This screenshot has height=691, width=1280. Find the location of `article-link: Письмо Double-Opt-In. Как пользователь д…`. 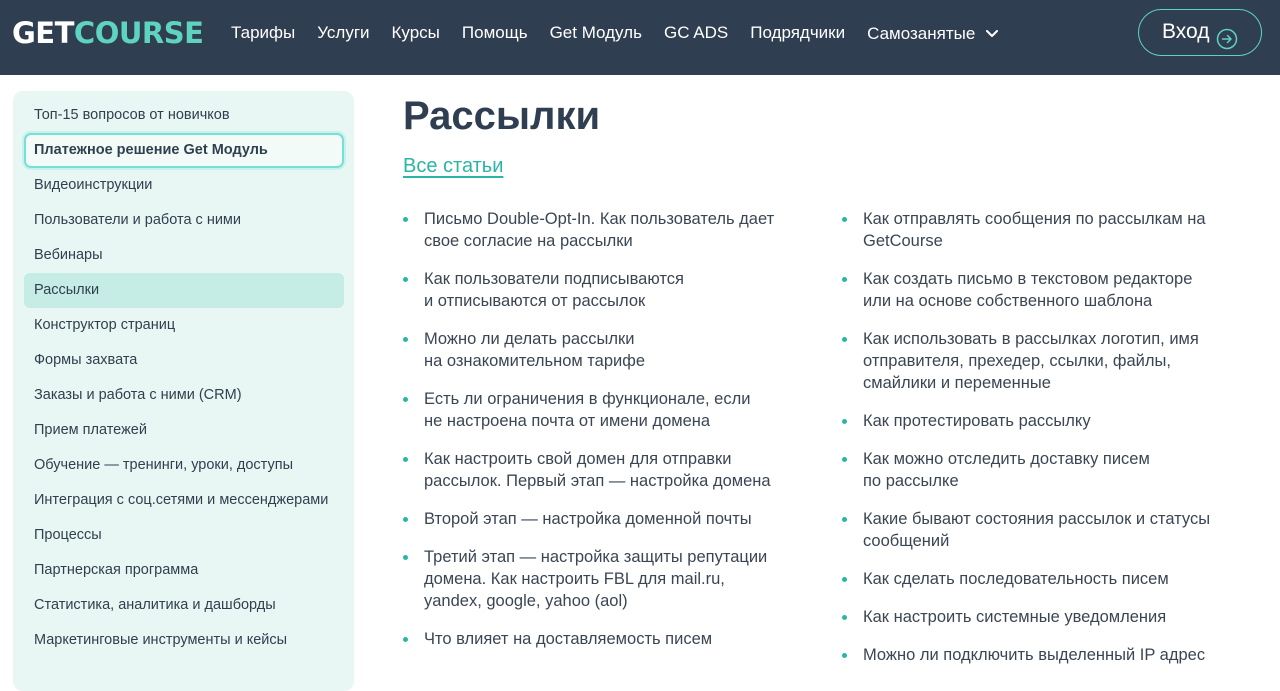

article-link: Письмо Double-Opt-In. Как пользователь д… is located at coordinates (608, 230).